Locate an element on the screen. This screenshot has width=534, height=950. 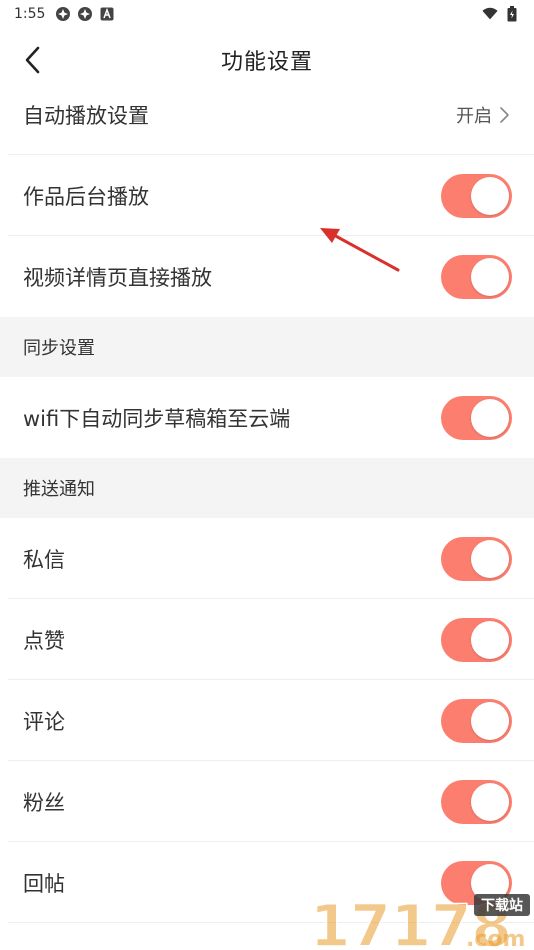
wifi-icon is located at coordinates (490, 14).